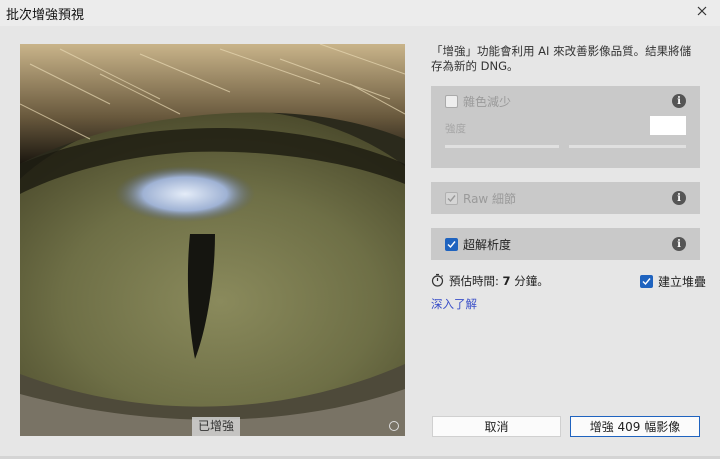 The height and width of the screenshot is (459, 720). I want to click on estimate-row: 預估時間: 7 分鐘。, so click(490, 281).